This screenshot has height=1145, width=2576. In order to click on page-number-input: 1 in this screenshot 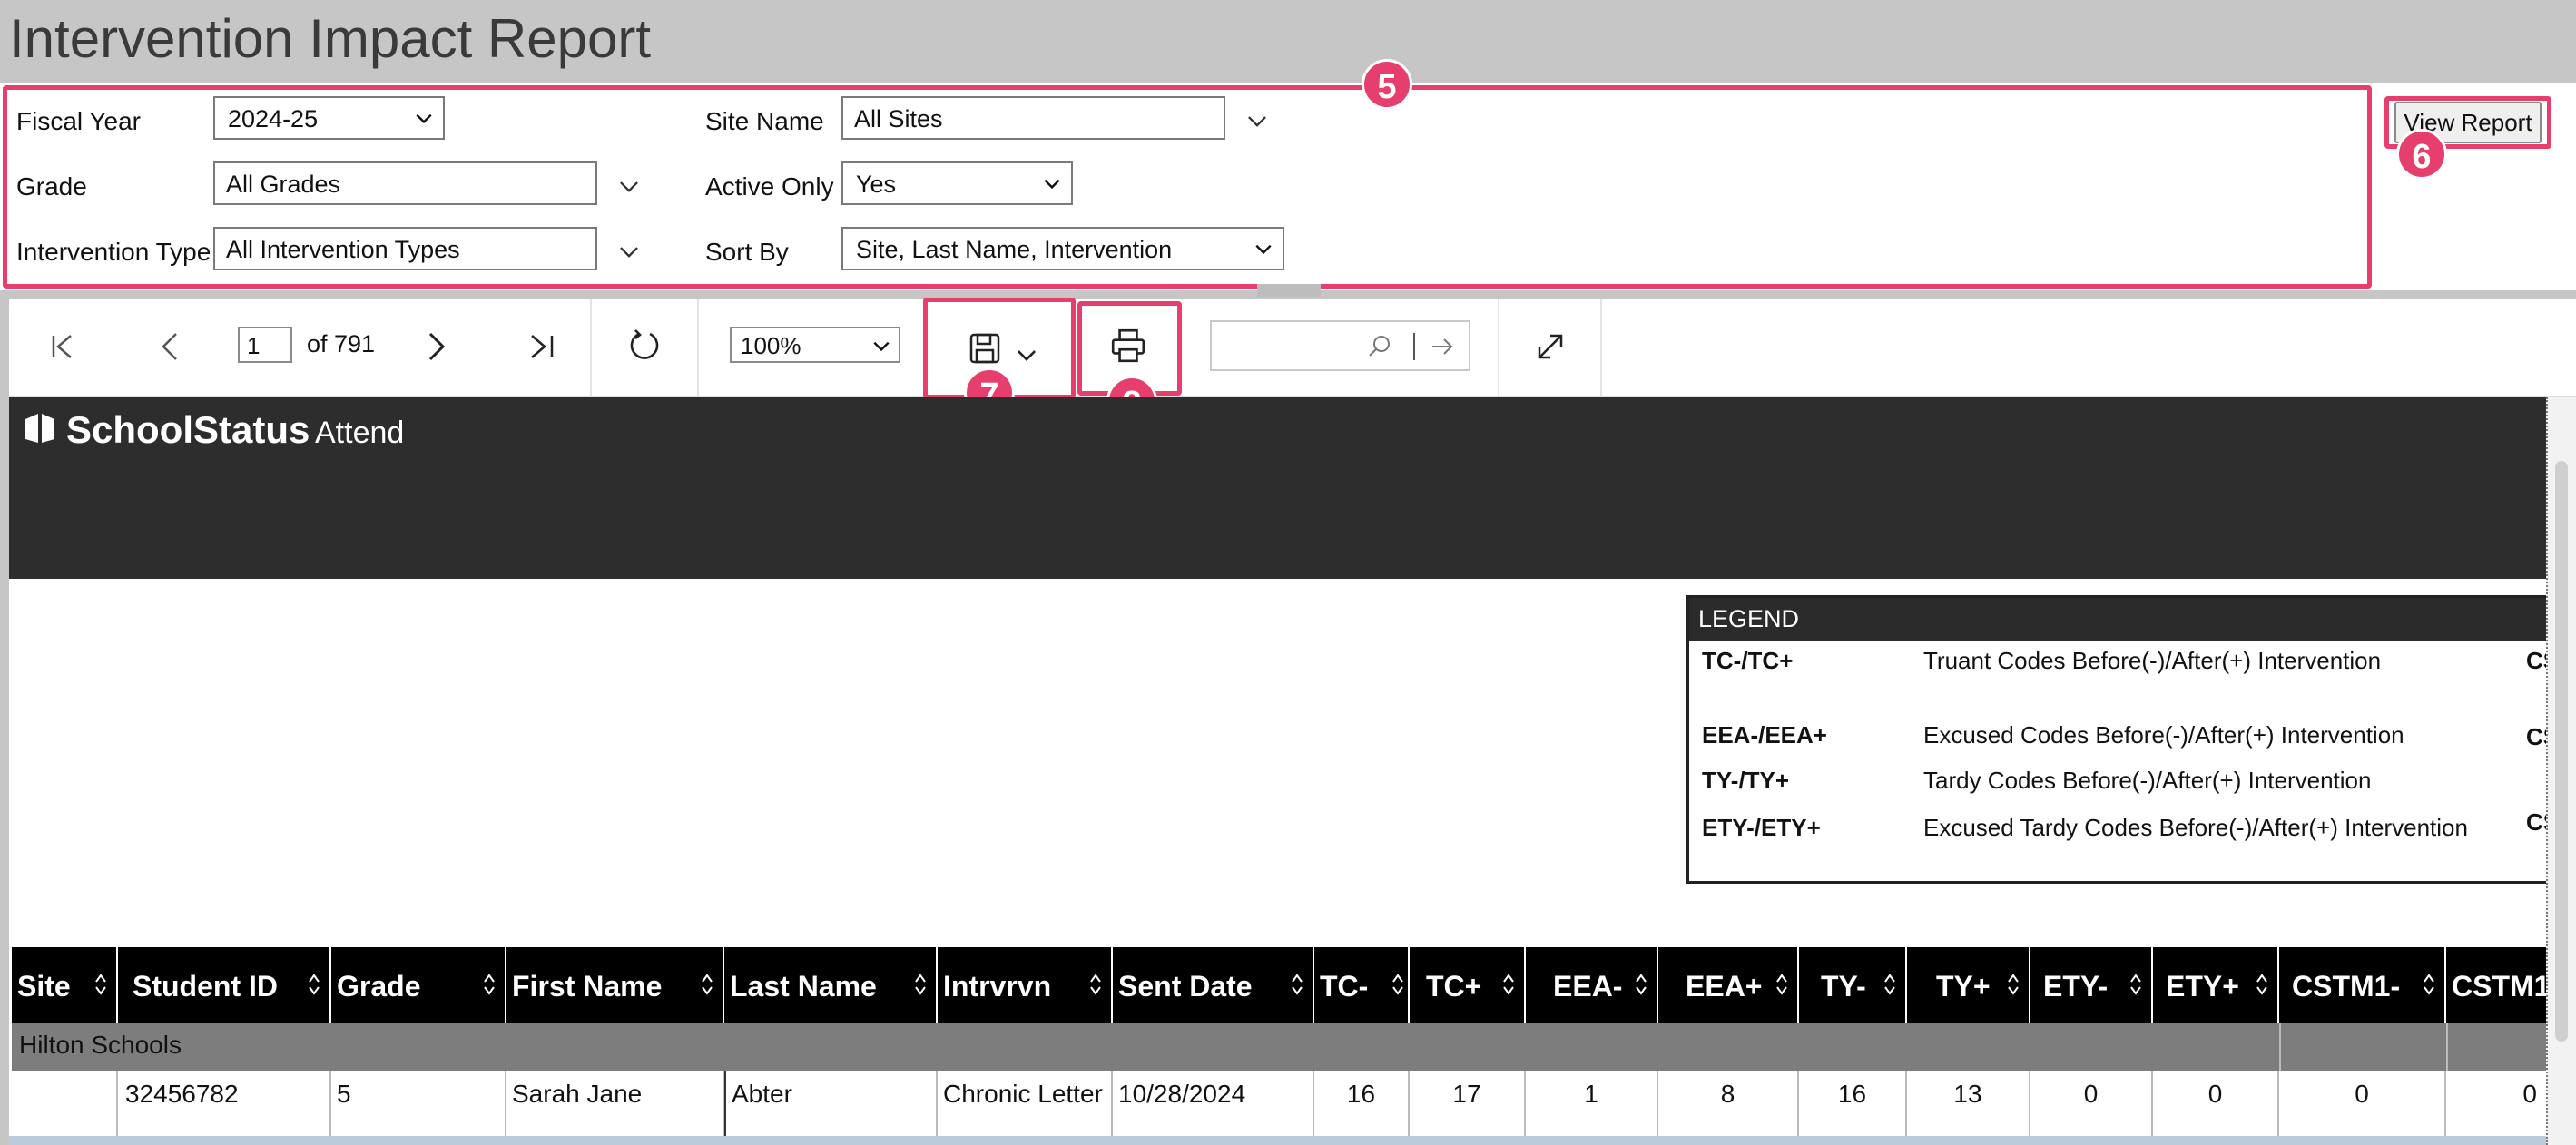, I will do `click(265, 345)`.